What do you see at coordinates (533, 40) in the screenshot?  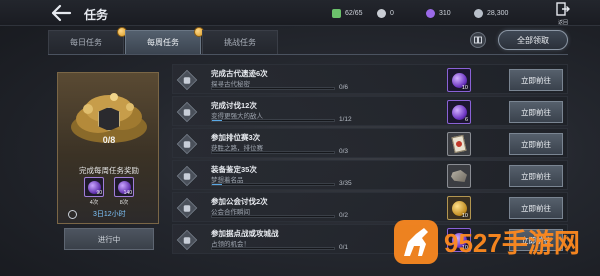 I see `claim-all-button: 全部领取` at bounding box center [533, 40].